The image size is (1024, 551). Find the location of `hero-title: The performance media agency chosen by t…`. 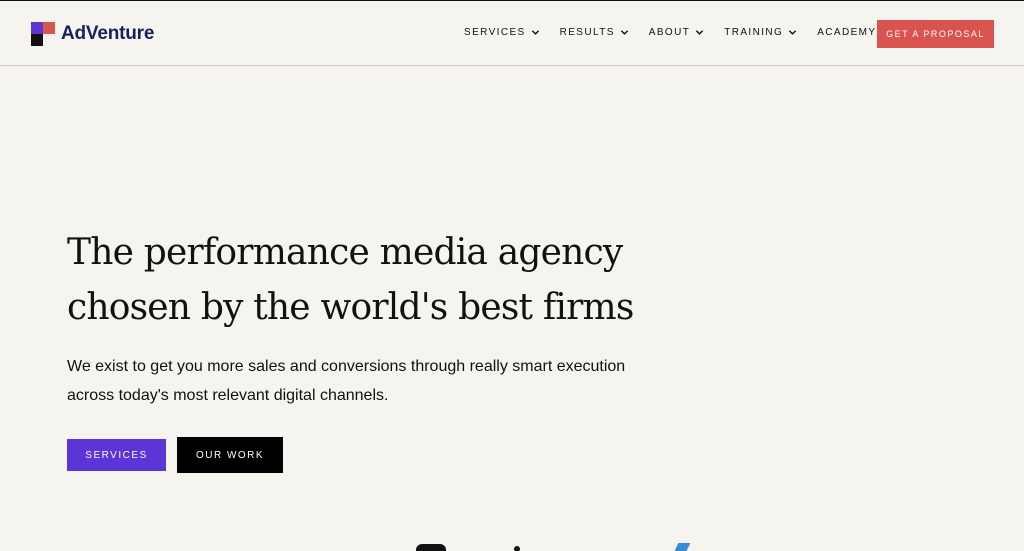

hero-title: The performance media agency chosen by t… is located at coordinates (367, 280).